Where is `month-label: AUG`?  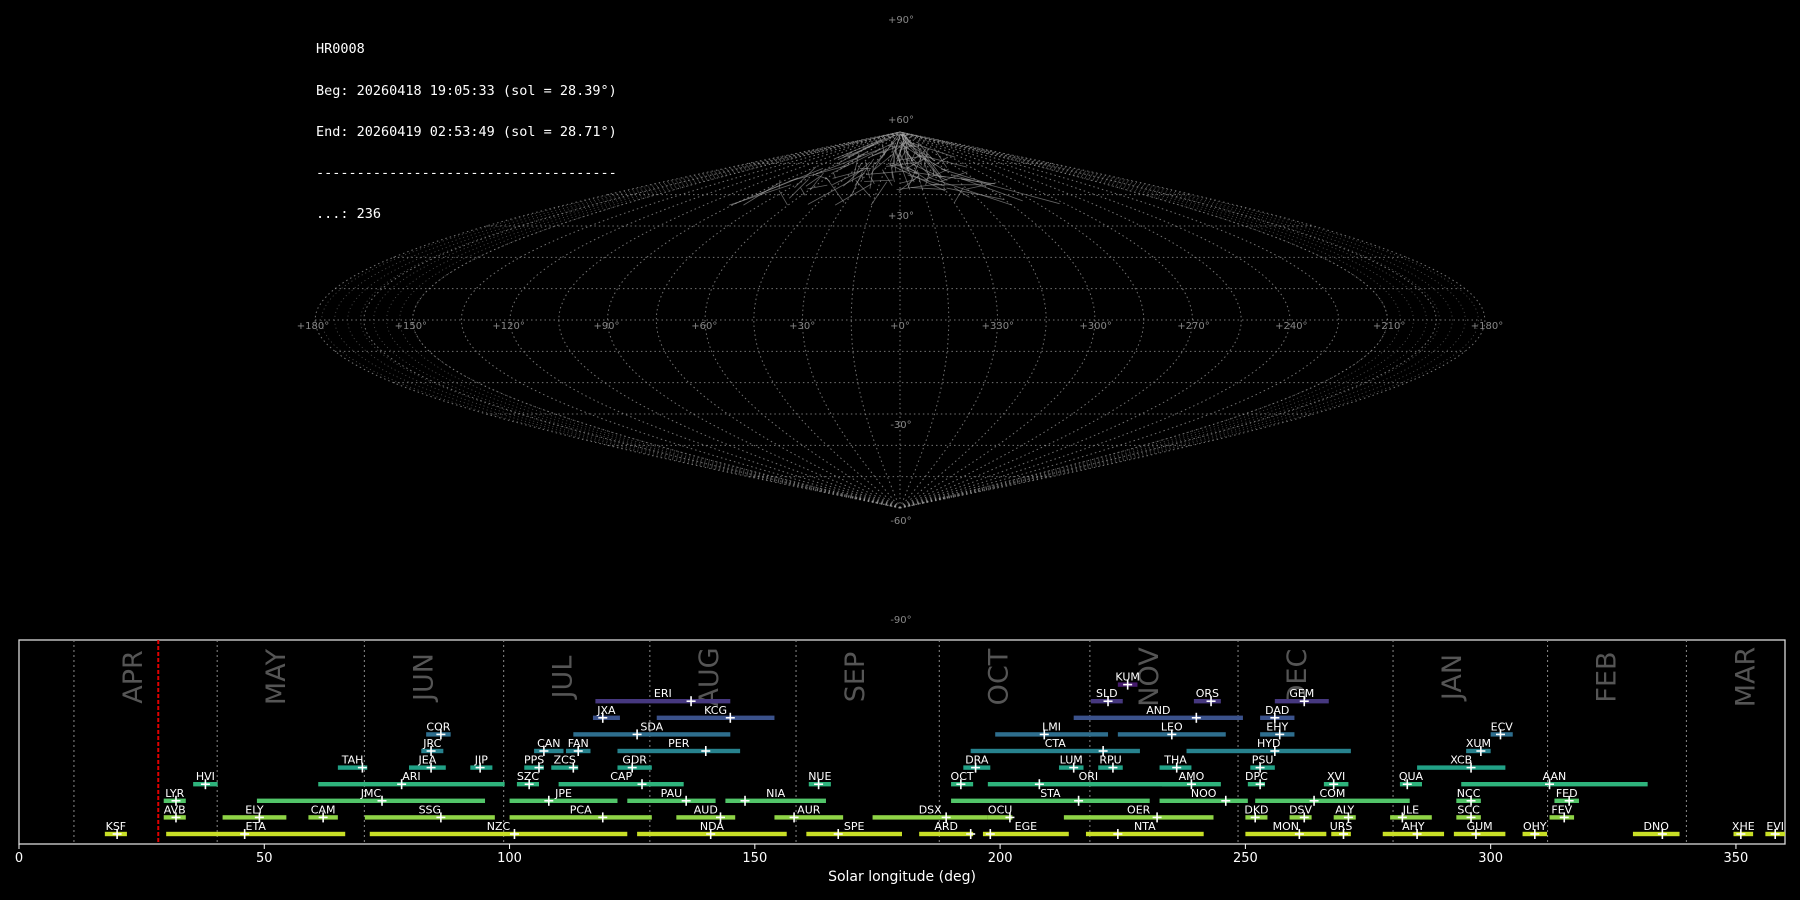
month-label: AUG is located at coordinates (709, 676).